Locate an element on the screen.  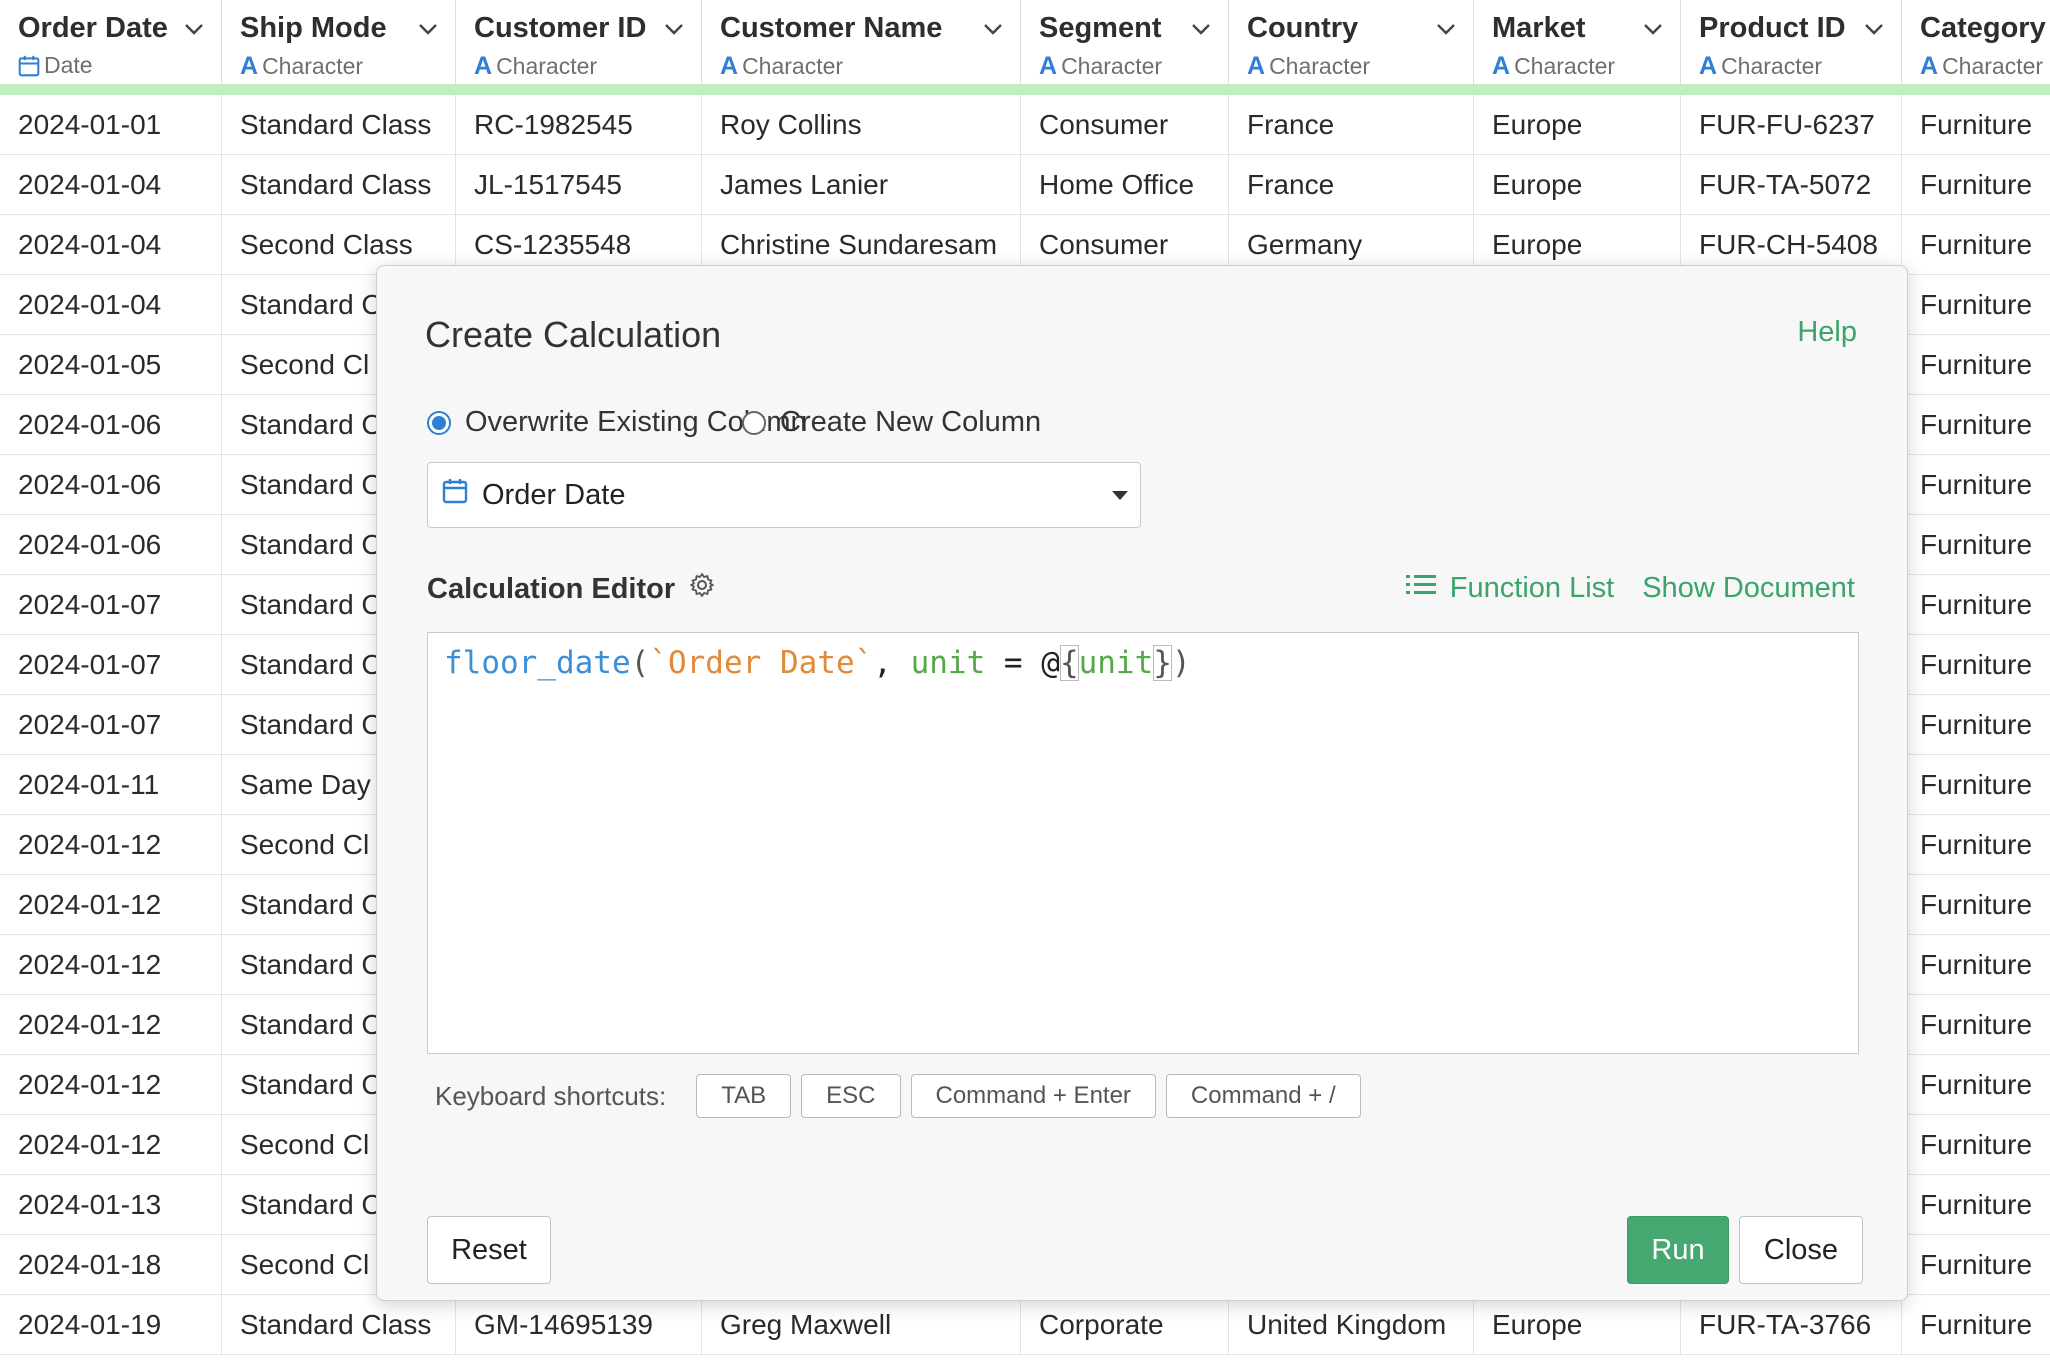
table-cell: 2024-01-05 is located at coordinates (111, 365).